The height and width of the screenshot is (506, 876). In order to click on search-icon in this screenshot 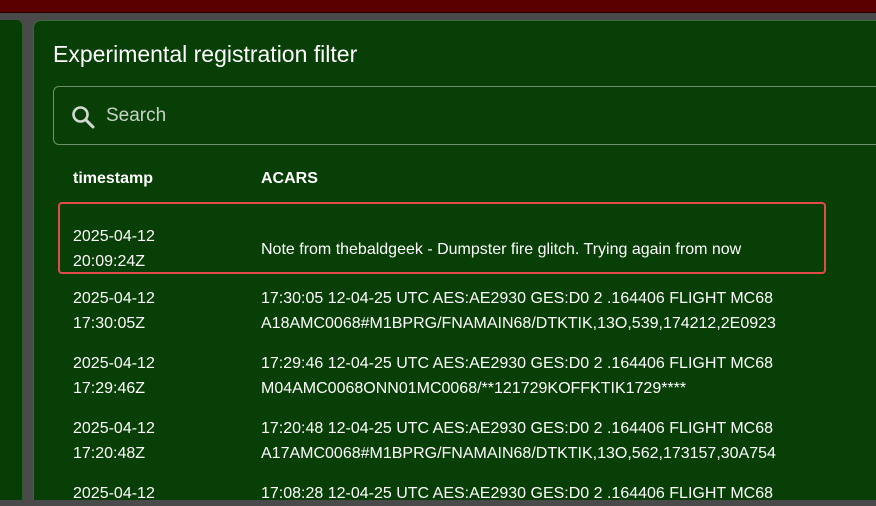, I will do `click(83, 117)`.